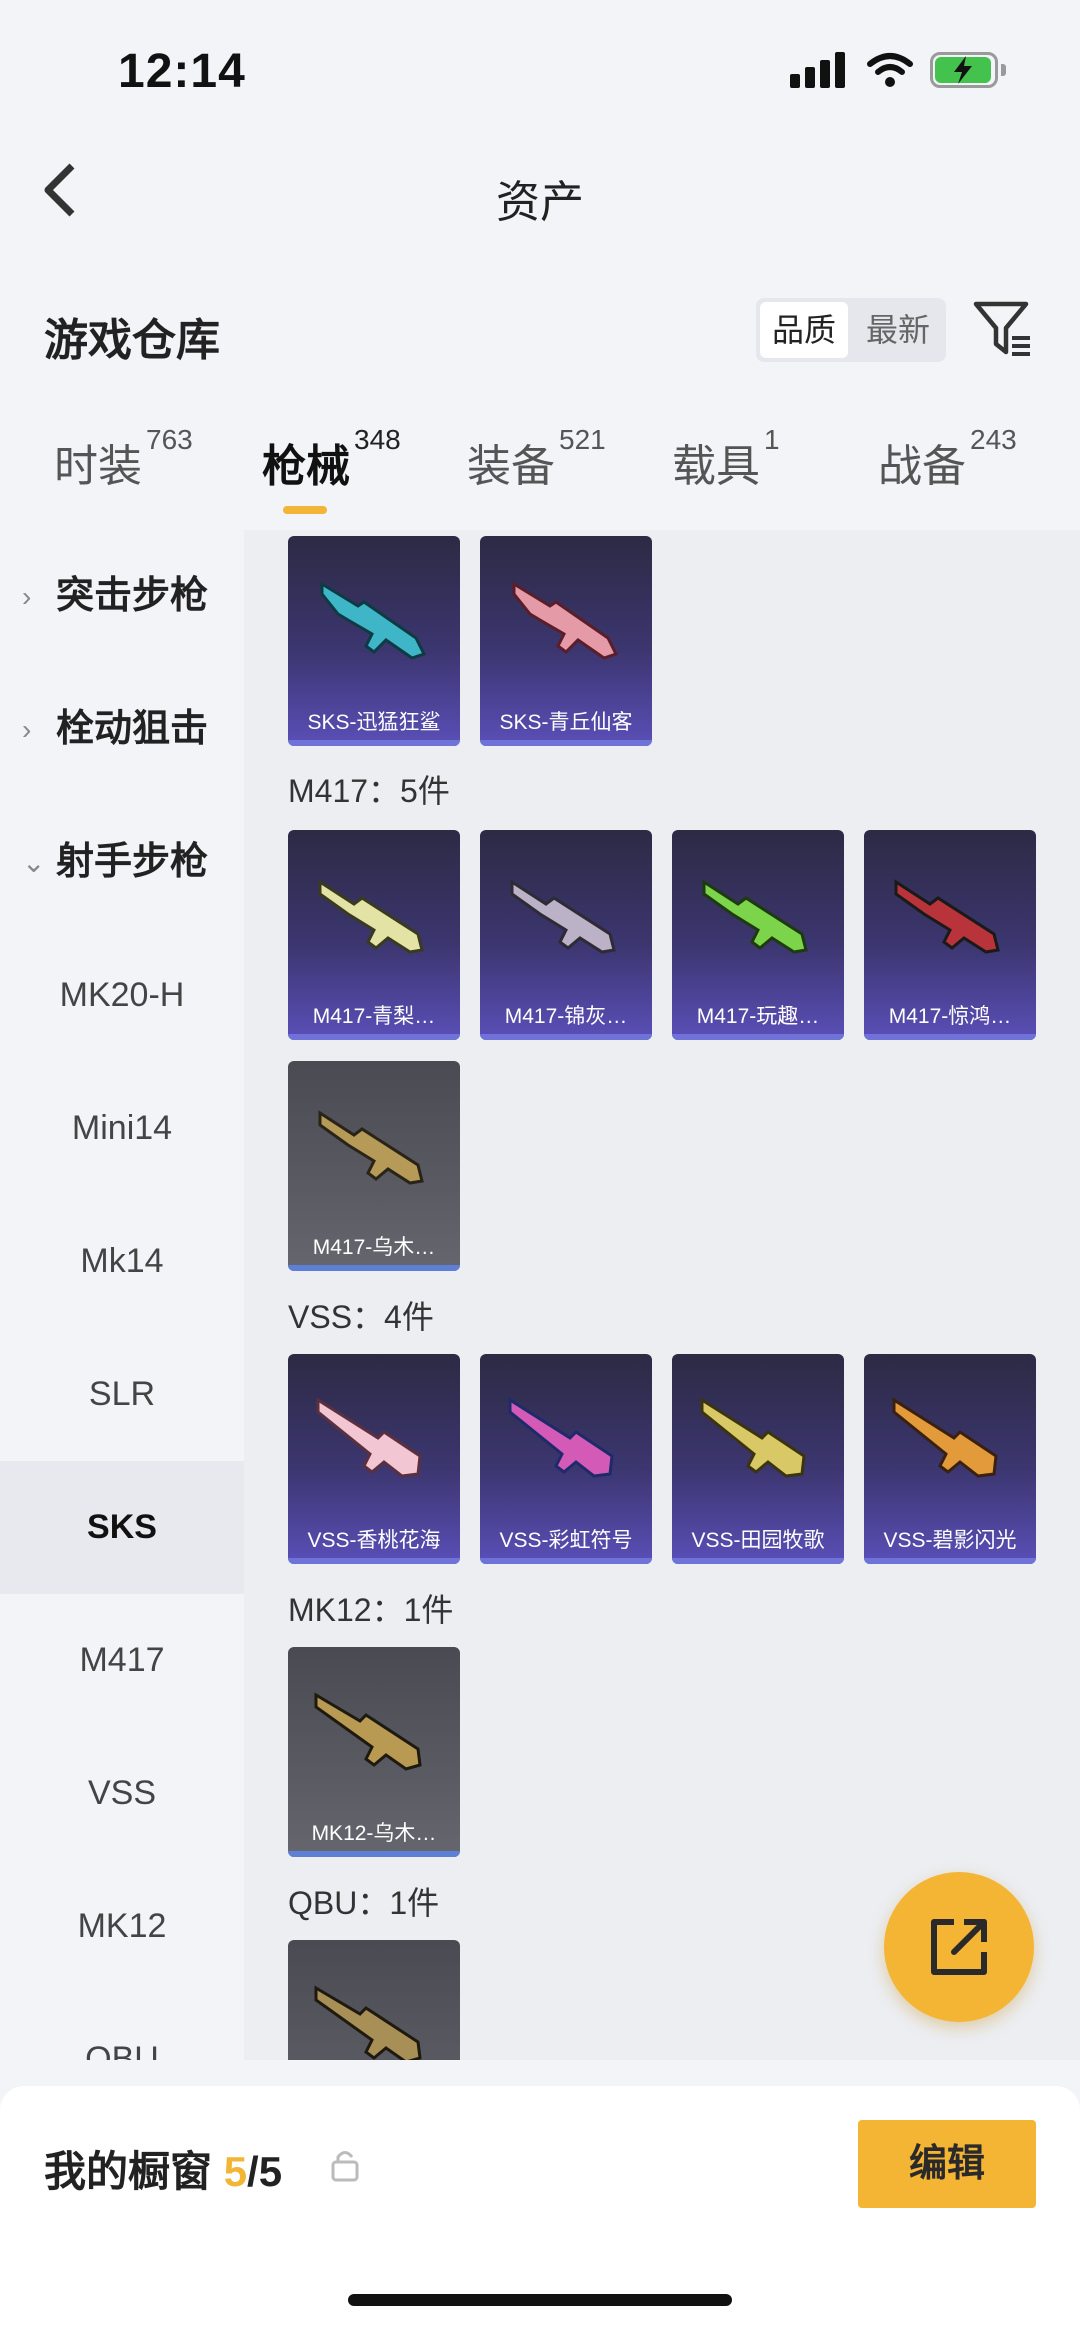 The width and height of the screenshot is (1080, 2337). What do you see at coordinates (122, 1793) in the screenshot?
I see `sidebar-item-vss: VSS` at bounding box center [122, 1793].